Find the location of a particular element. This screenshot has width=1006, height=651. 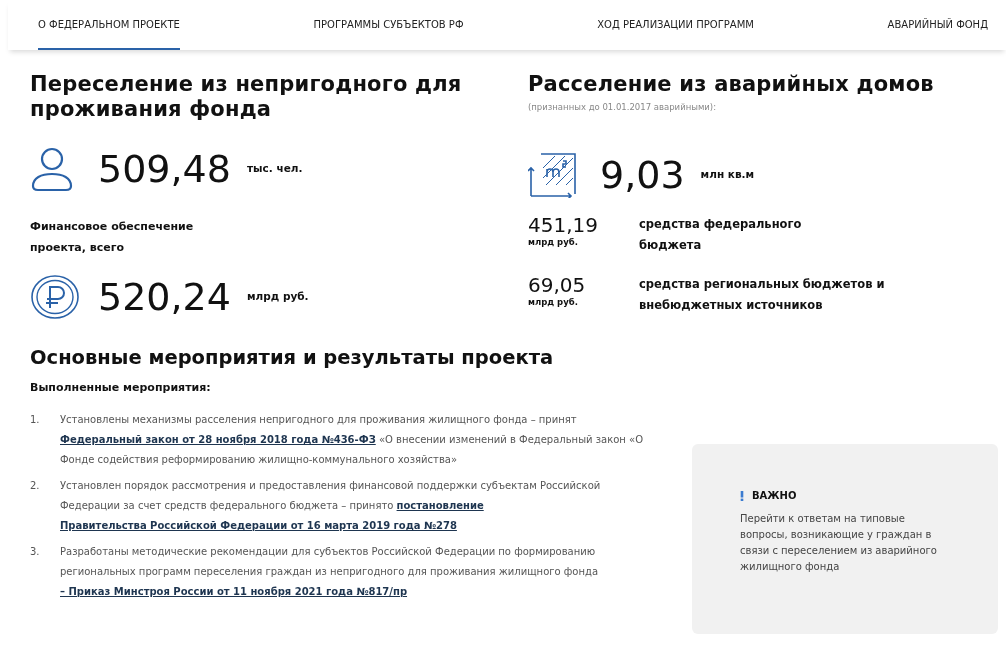

stat-label: средства региональных бюджетов и внебюджетных источников is located at coordinates (762, 294).